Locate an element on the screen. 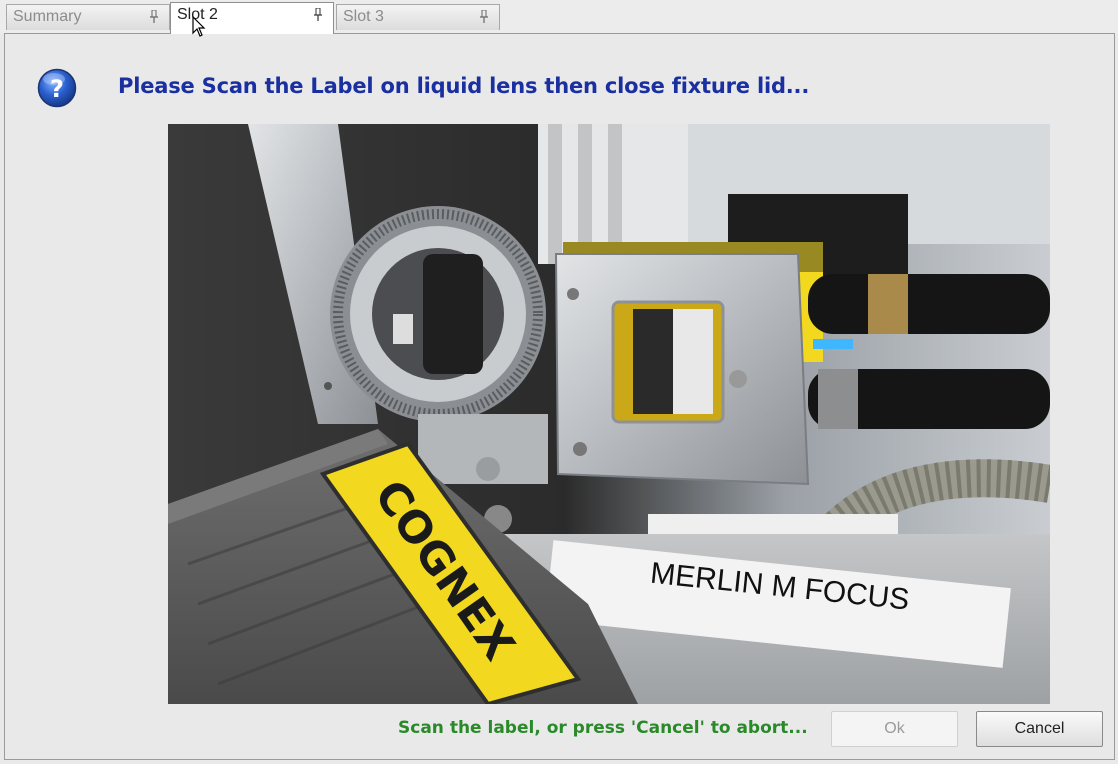 Image resolution: width=1118 pixels, height=764 pixels. tab-label: Slot 3 is located at coordinates (363, 16).